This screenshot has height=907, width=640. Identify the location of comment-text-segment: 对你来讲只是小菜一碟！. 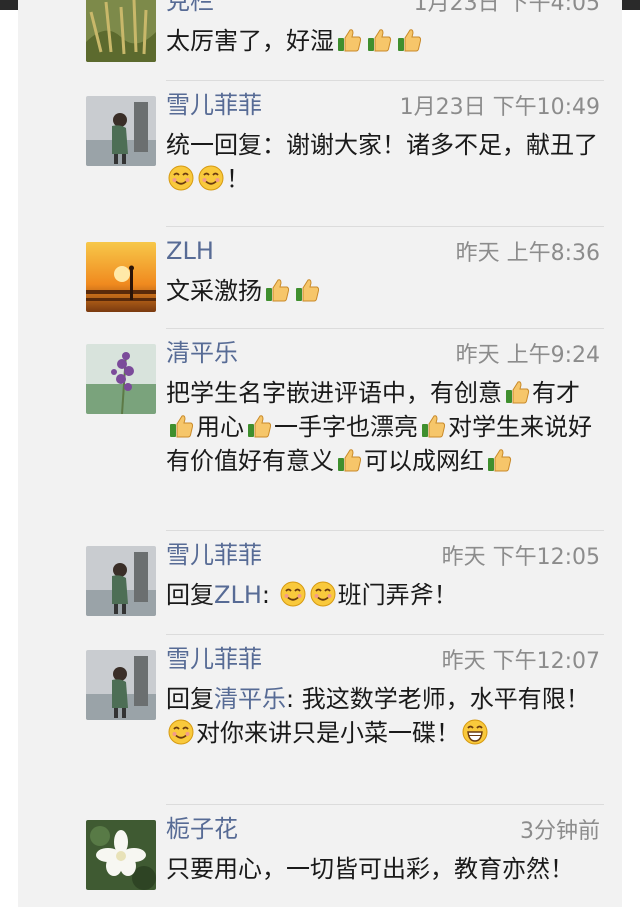
(328, 733).